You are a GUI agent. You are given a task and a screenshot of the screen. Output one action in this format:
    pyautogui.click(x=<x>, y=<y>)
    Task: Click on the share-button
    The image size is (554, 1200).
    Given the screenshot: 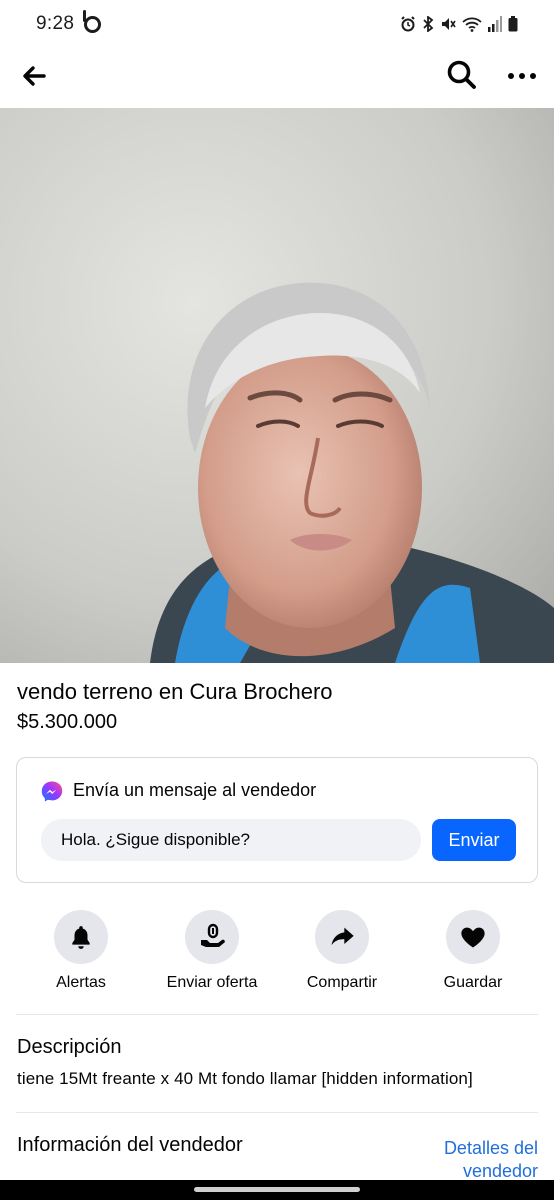 What is the action you would take?
    pyautogui.click(x=342, y=937)
    